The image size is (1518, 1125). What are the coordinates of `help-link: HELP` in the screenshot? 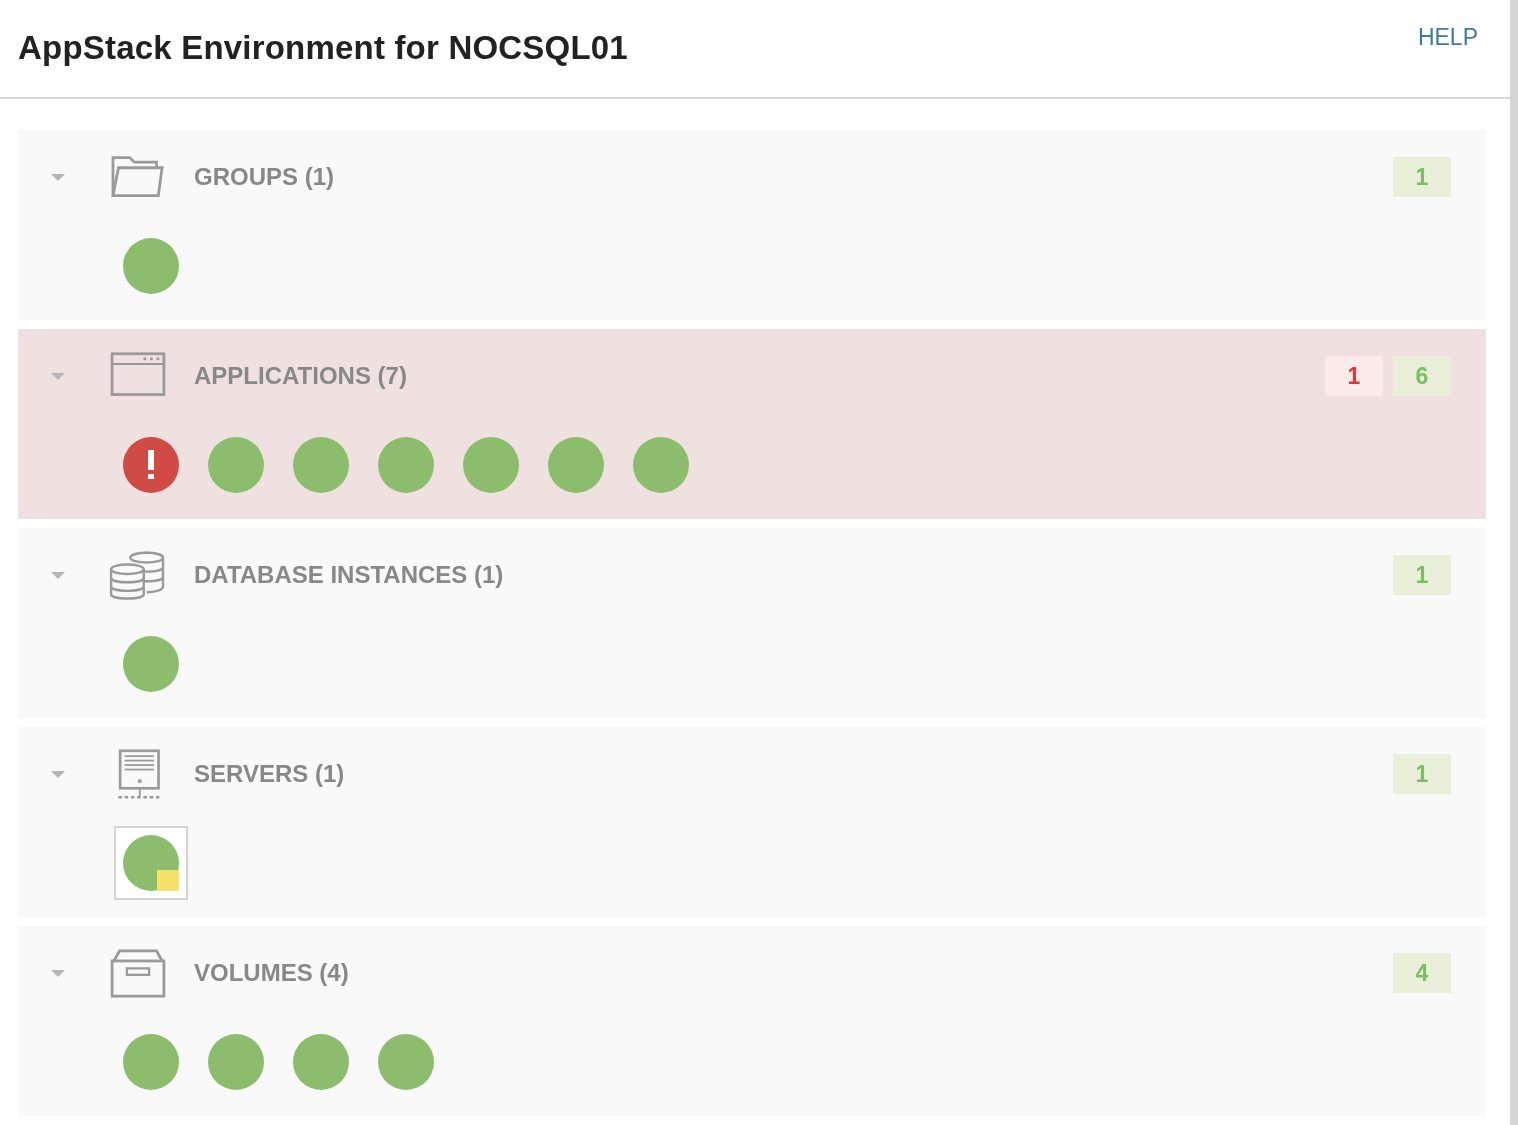 It's located at (1447, 36).